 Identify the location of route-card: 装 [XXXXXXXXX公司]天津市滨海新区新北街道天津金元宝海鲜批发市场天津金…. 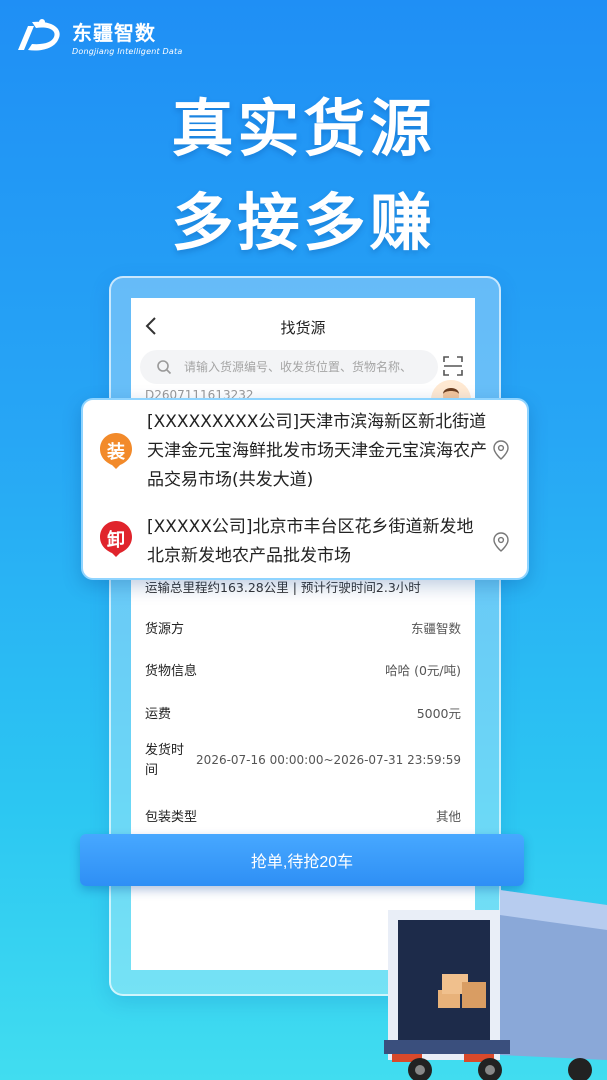
(305, 489).